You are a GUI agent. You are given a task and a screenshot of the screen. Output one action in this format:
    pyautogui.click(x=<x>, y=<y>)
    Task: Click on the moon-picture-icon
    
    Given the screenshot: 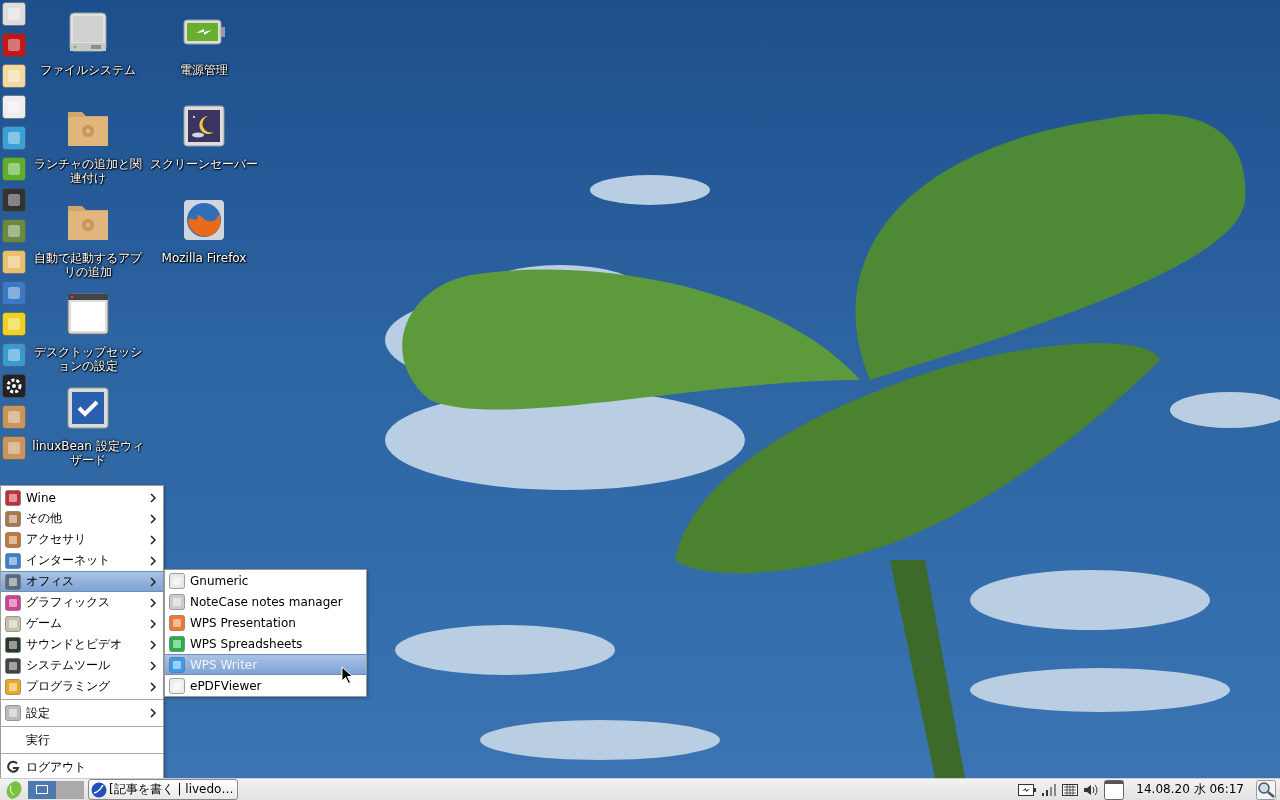 What is the action you would take?
    pyautogui.click(x=204, y=126)
    